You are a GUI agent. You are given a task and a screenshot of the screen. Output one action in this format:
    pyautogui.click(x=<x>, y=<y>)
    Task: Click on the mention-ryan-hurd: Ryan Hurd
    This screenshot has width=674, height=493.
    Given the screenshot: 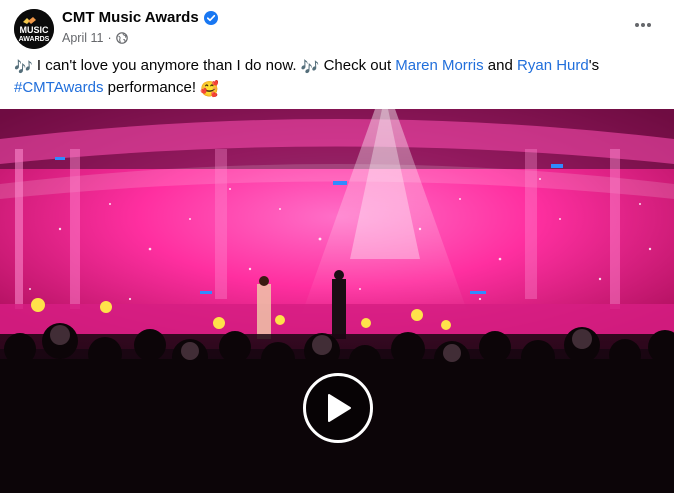 What is the action you would take?
    pyautogui.click(x=553, y=65)
    